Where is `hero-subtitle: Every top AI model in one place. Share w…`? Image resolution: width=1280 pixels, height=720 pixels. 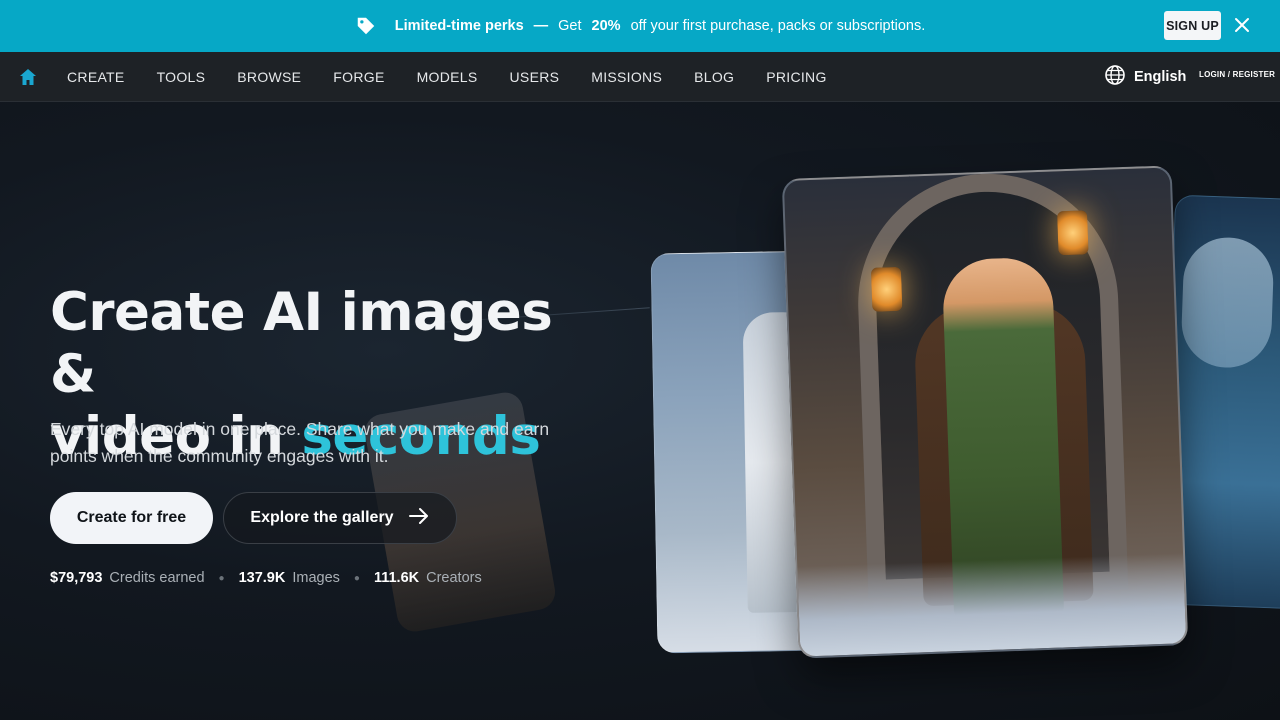
hero-subtitle: Every top AI model in one place. Share w… is located at coordinates (300, 442).